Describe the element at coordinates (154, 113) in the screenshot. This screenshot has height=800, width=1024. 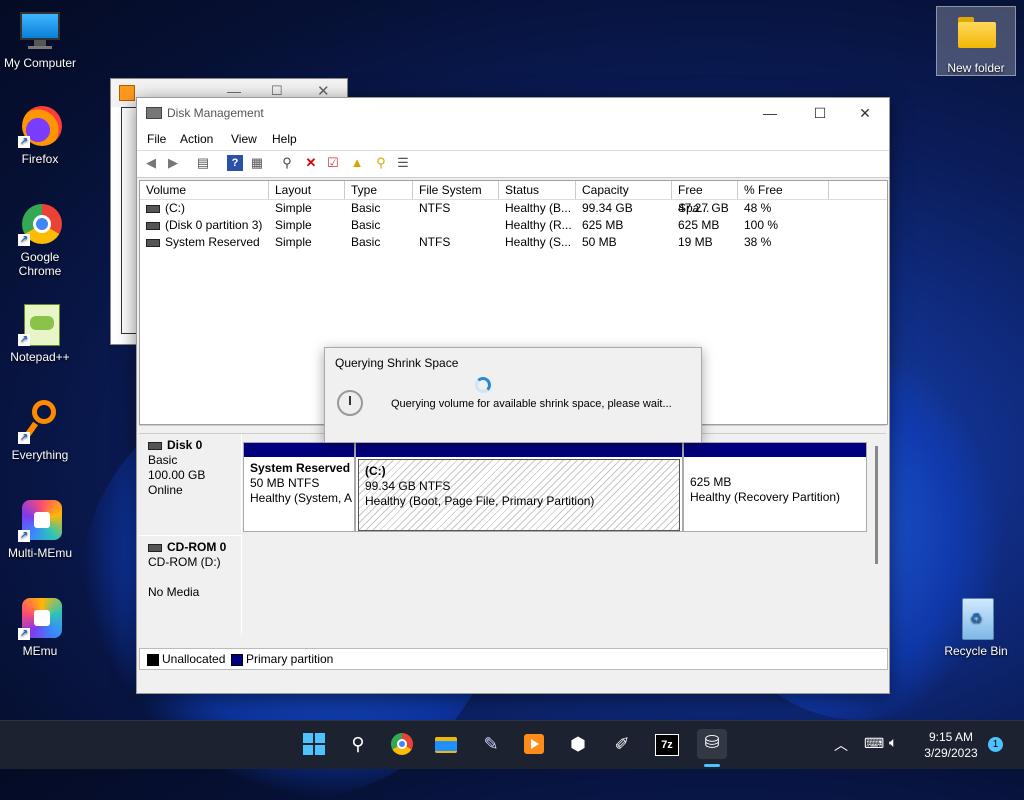
I see `disk-management-app-icon` at that location.